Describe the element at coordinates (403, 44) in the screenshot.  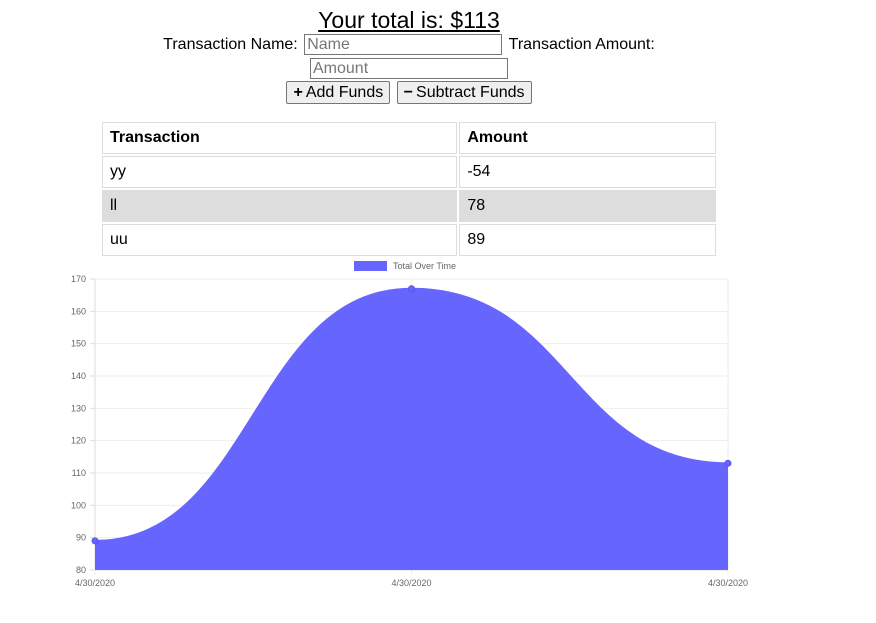
I see `transaction-name-input` at that location.